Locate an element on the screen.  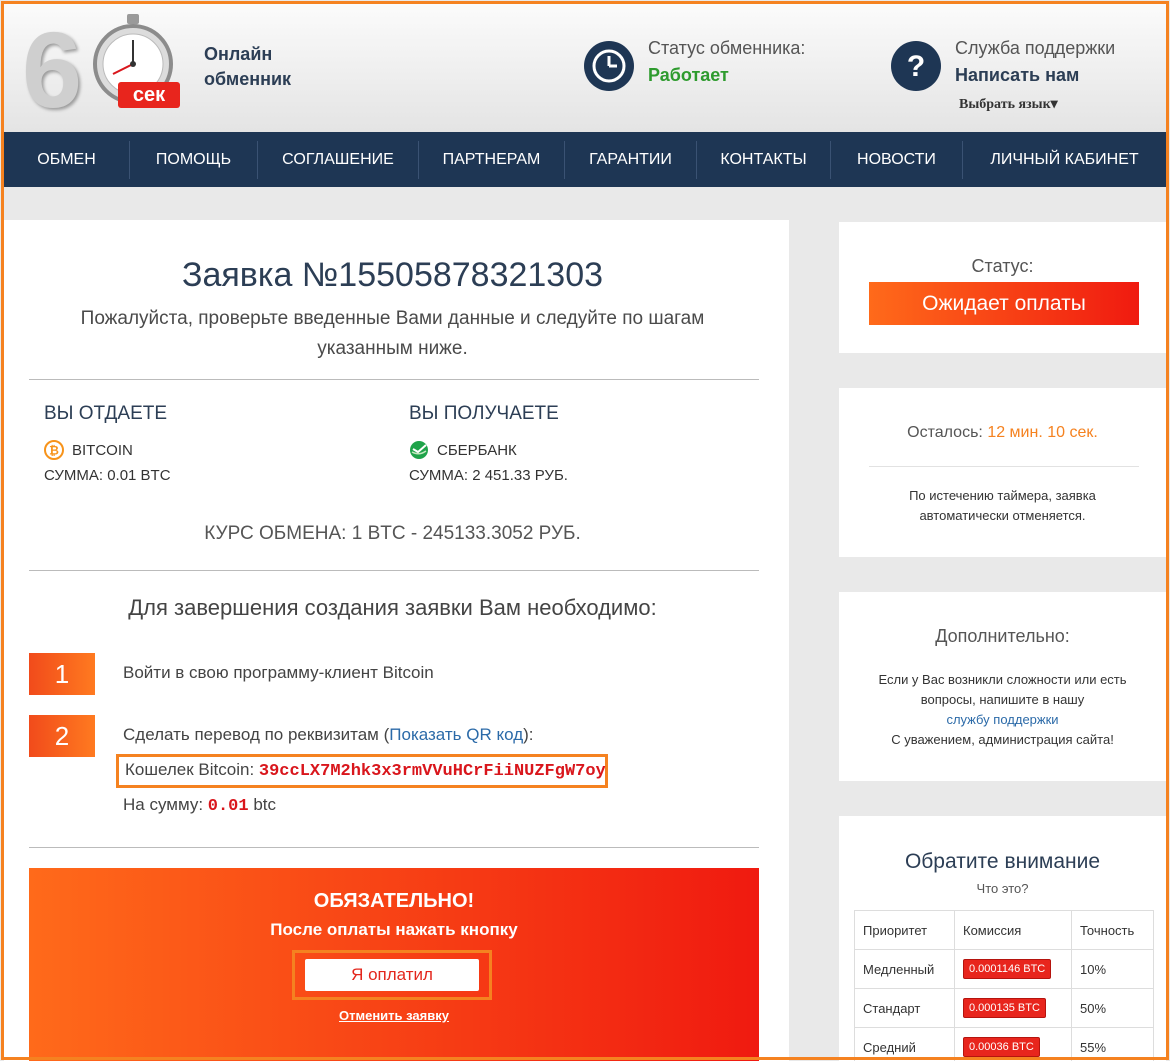
extra-heading: Дополнительно: is located at coordinates (1002, 636).